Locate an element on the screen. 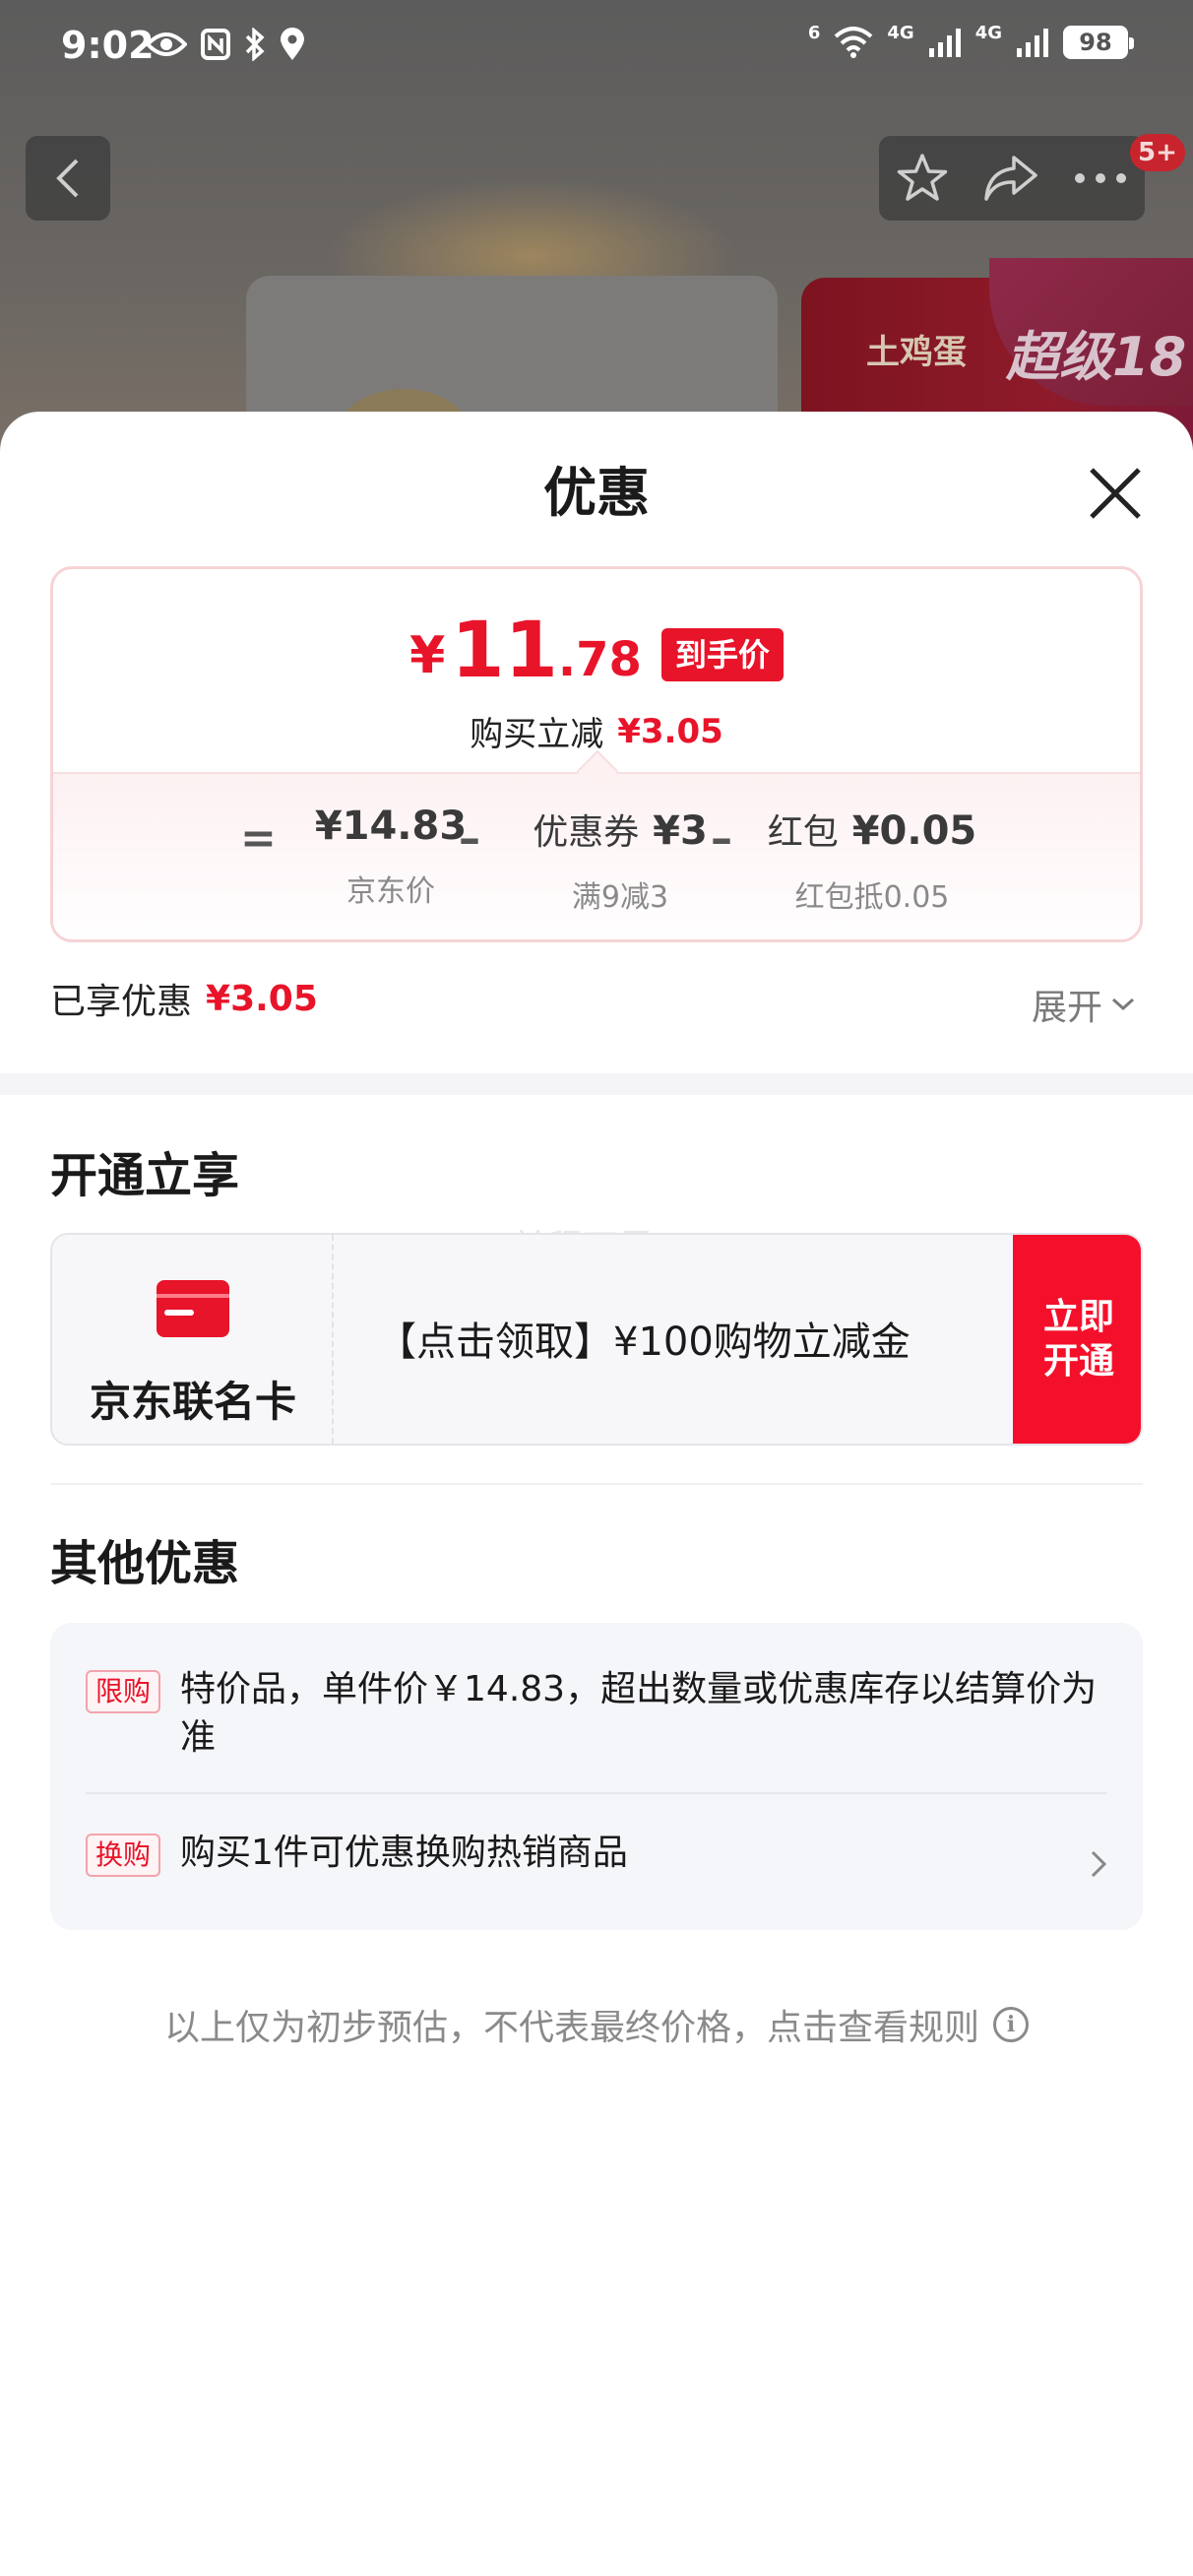 This screenshot has width=1193, height=2576. chevron-down-icon is located at coordinates (1123, 1004).